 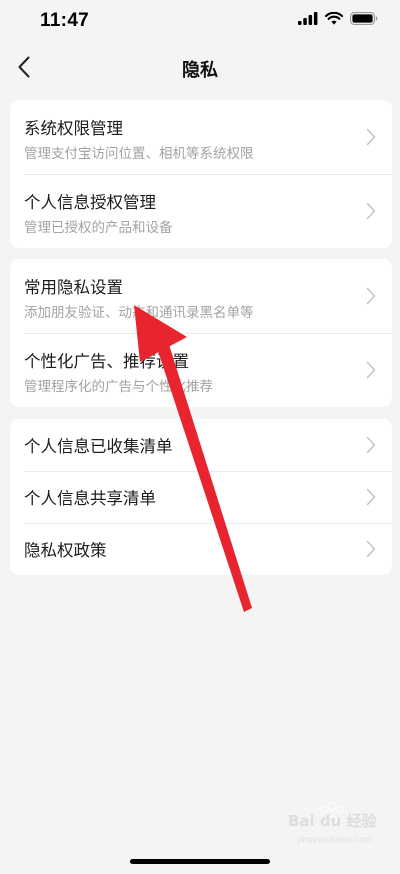 I want to click on watermark-subtext: jingyan.baidu.com, so click(x=334, y=839).